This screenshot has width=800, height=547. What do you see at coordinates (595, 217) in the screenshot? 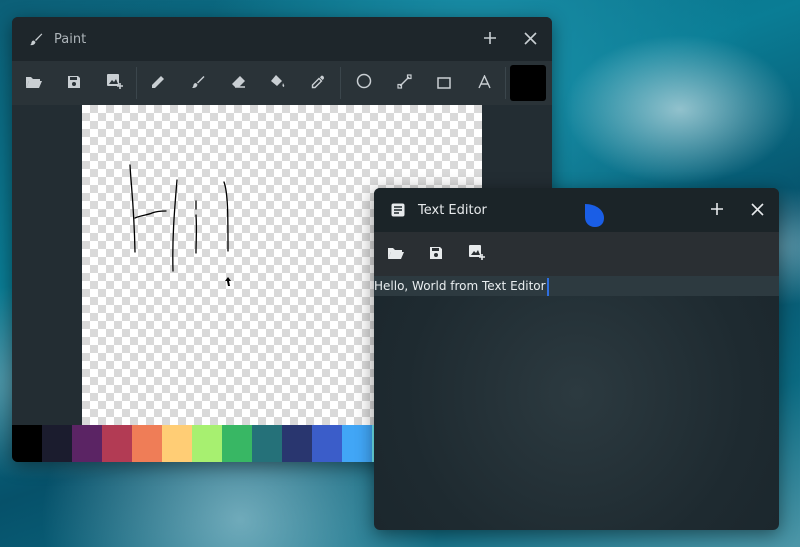
I see `drop-icon` at bounding box center [595, 217].